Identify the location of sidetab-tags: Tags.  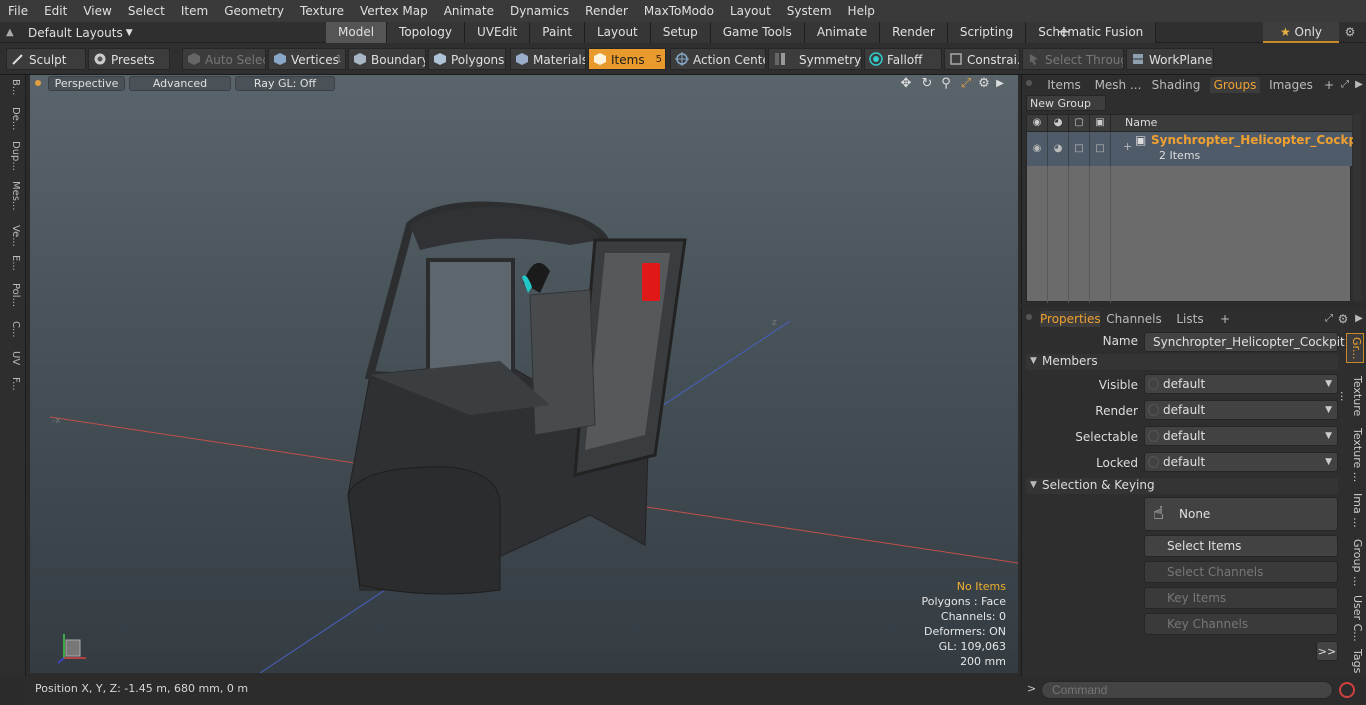
(1355, 661).